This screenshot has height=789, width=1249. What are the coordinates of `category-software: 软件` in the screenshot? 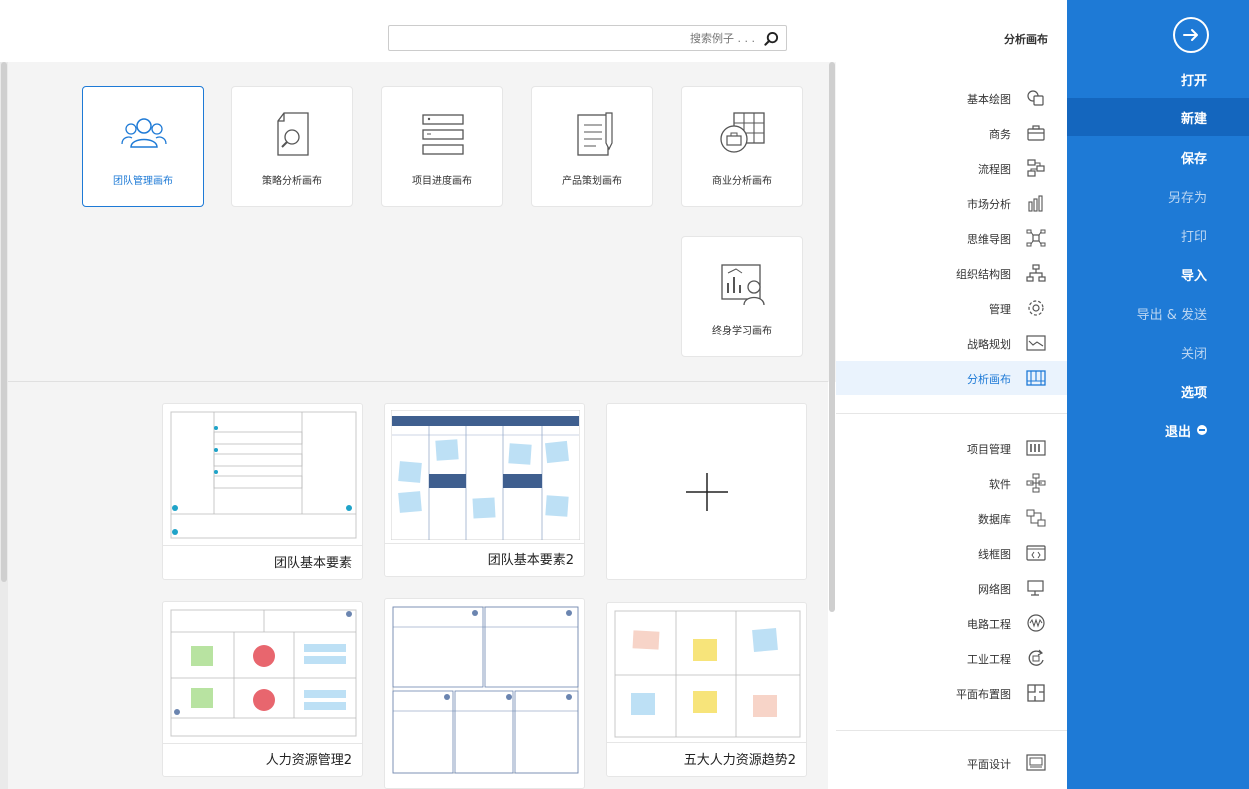 It's located at (951, 483).